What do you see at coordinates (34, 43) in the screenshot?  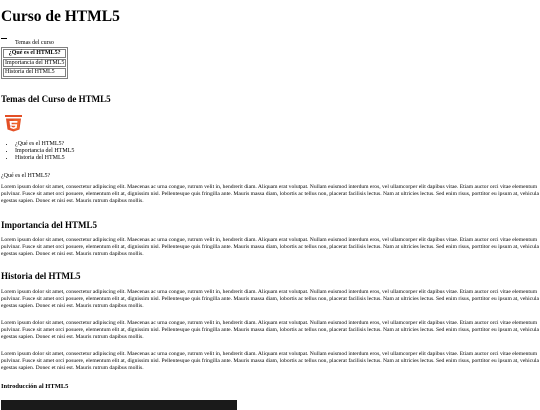 I see `topics-table-caption: Temas del curso` at bounding box center [34, 43].